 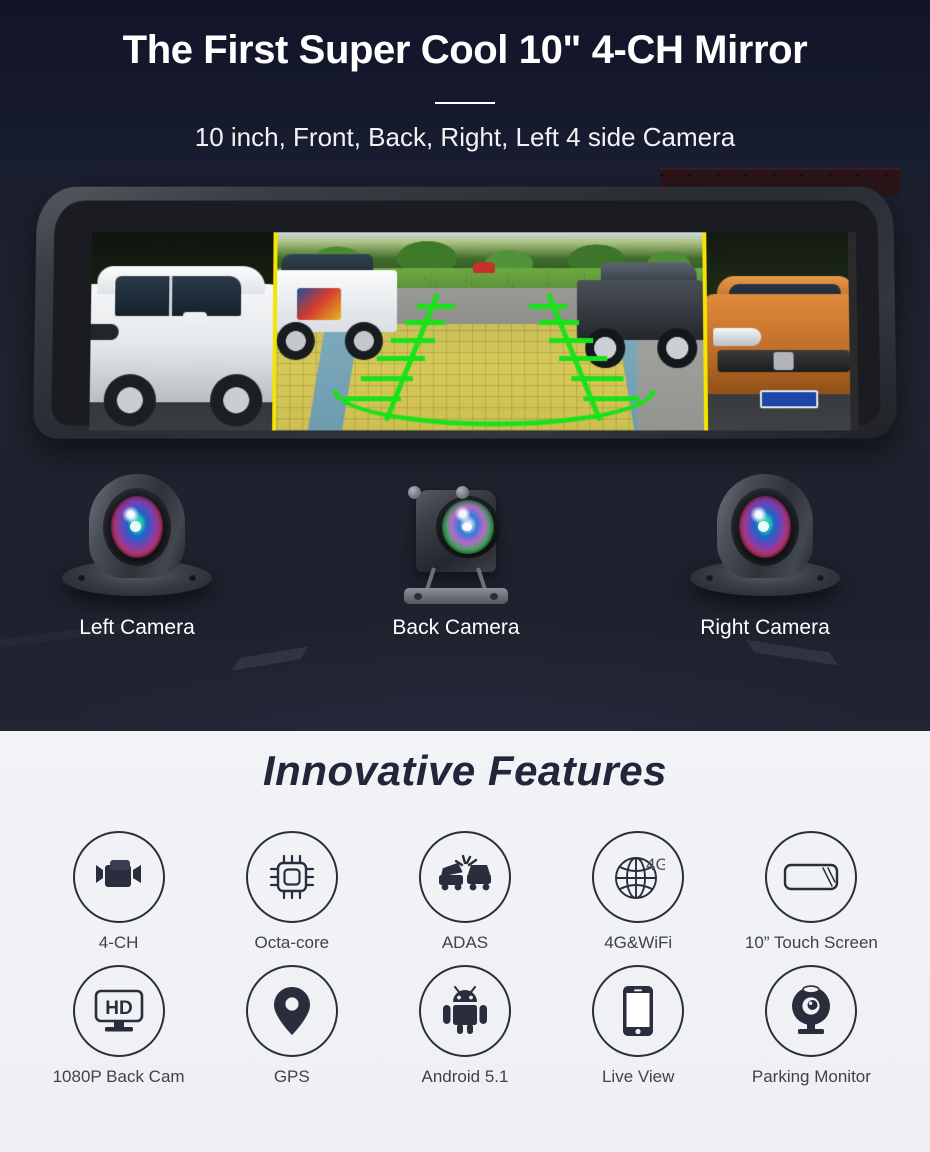 I want to click on pane-left-camera-view, so click(x=181, y=331).